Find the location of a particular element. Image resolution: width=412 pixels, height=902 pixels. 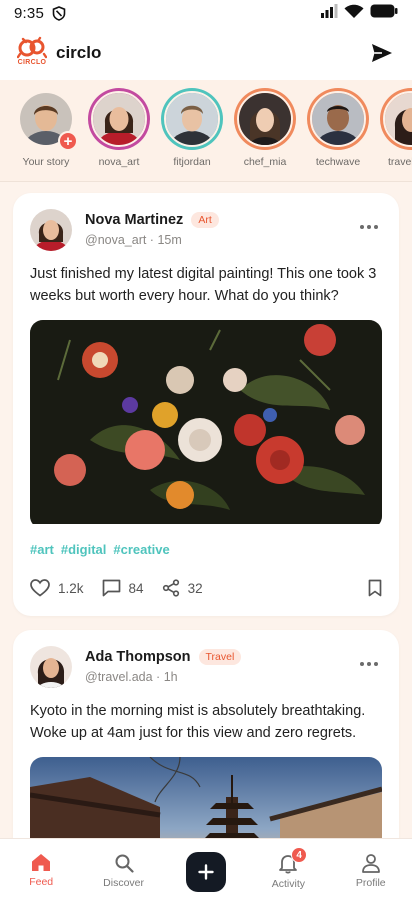

kyoto-pagoda-image is located at coordinates (206, 797).